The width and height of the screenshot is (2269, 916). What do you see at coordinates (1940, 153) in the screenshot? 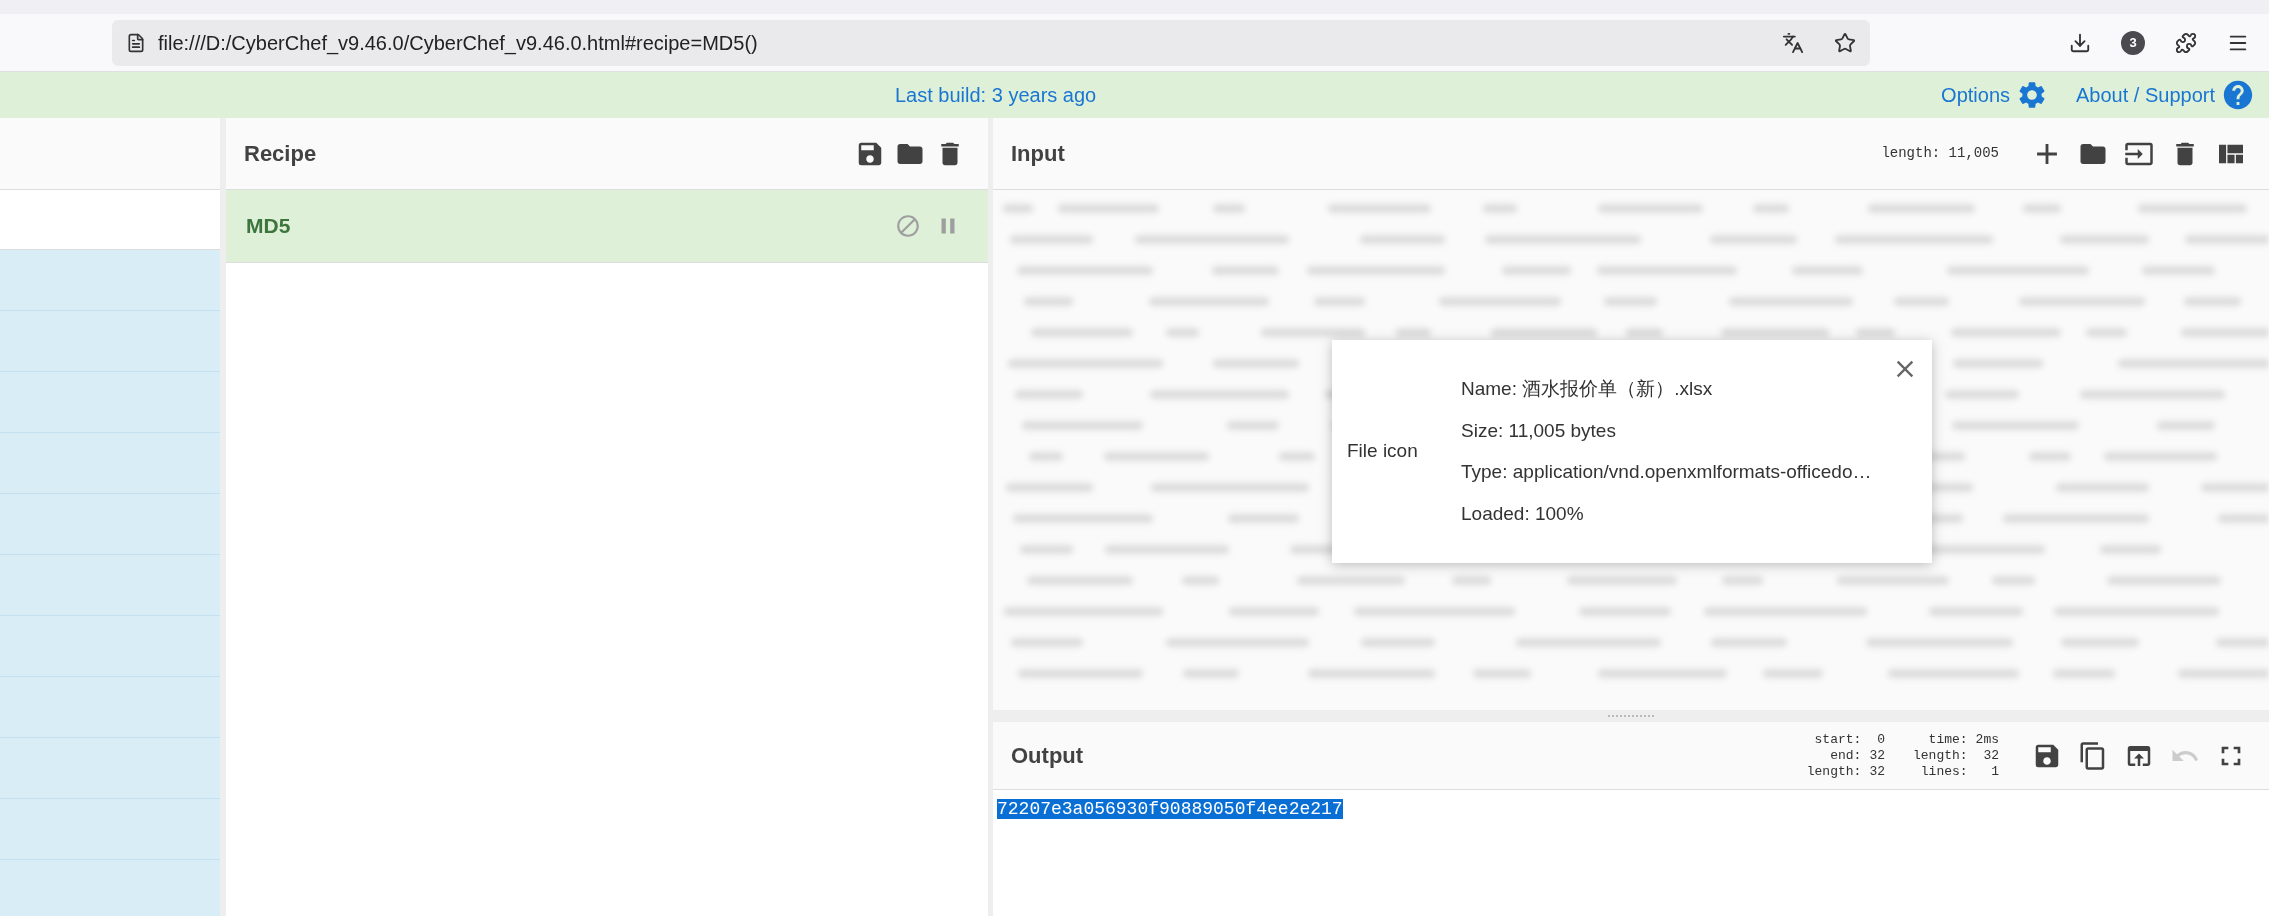
I see `length-info: length: 11,005` at bounding box center [1940, 153].